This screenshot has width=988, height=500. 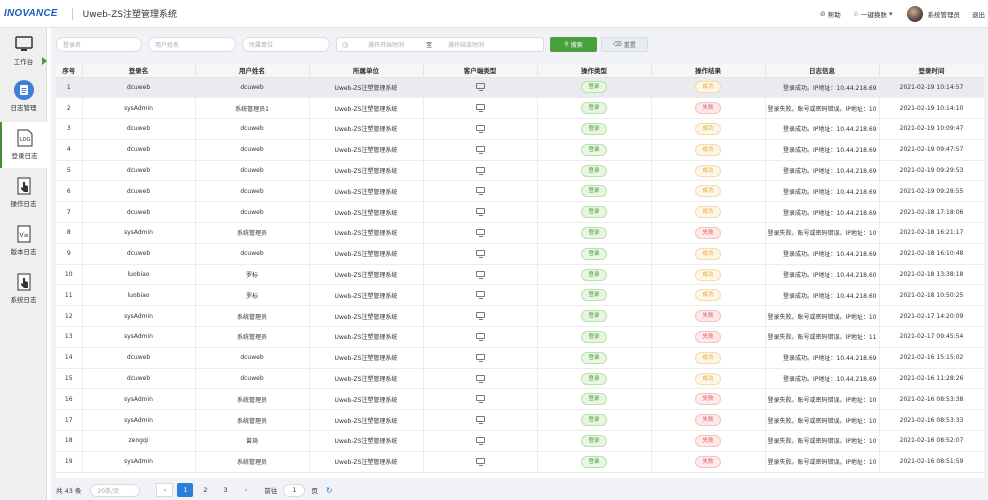 I want to click on page-number: 2, so click(x=205, y=490).